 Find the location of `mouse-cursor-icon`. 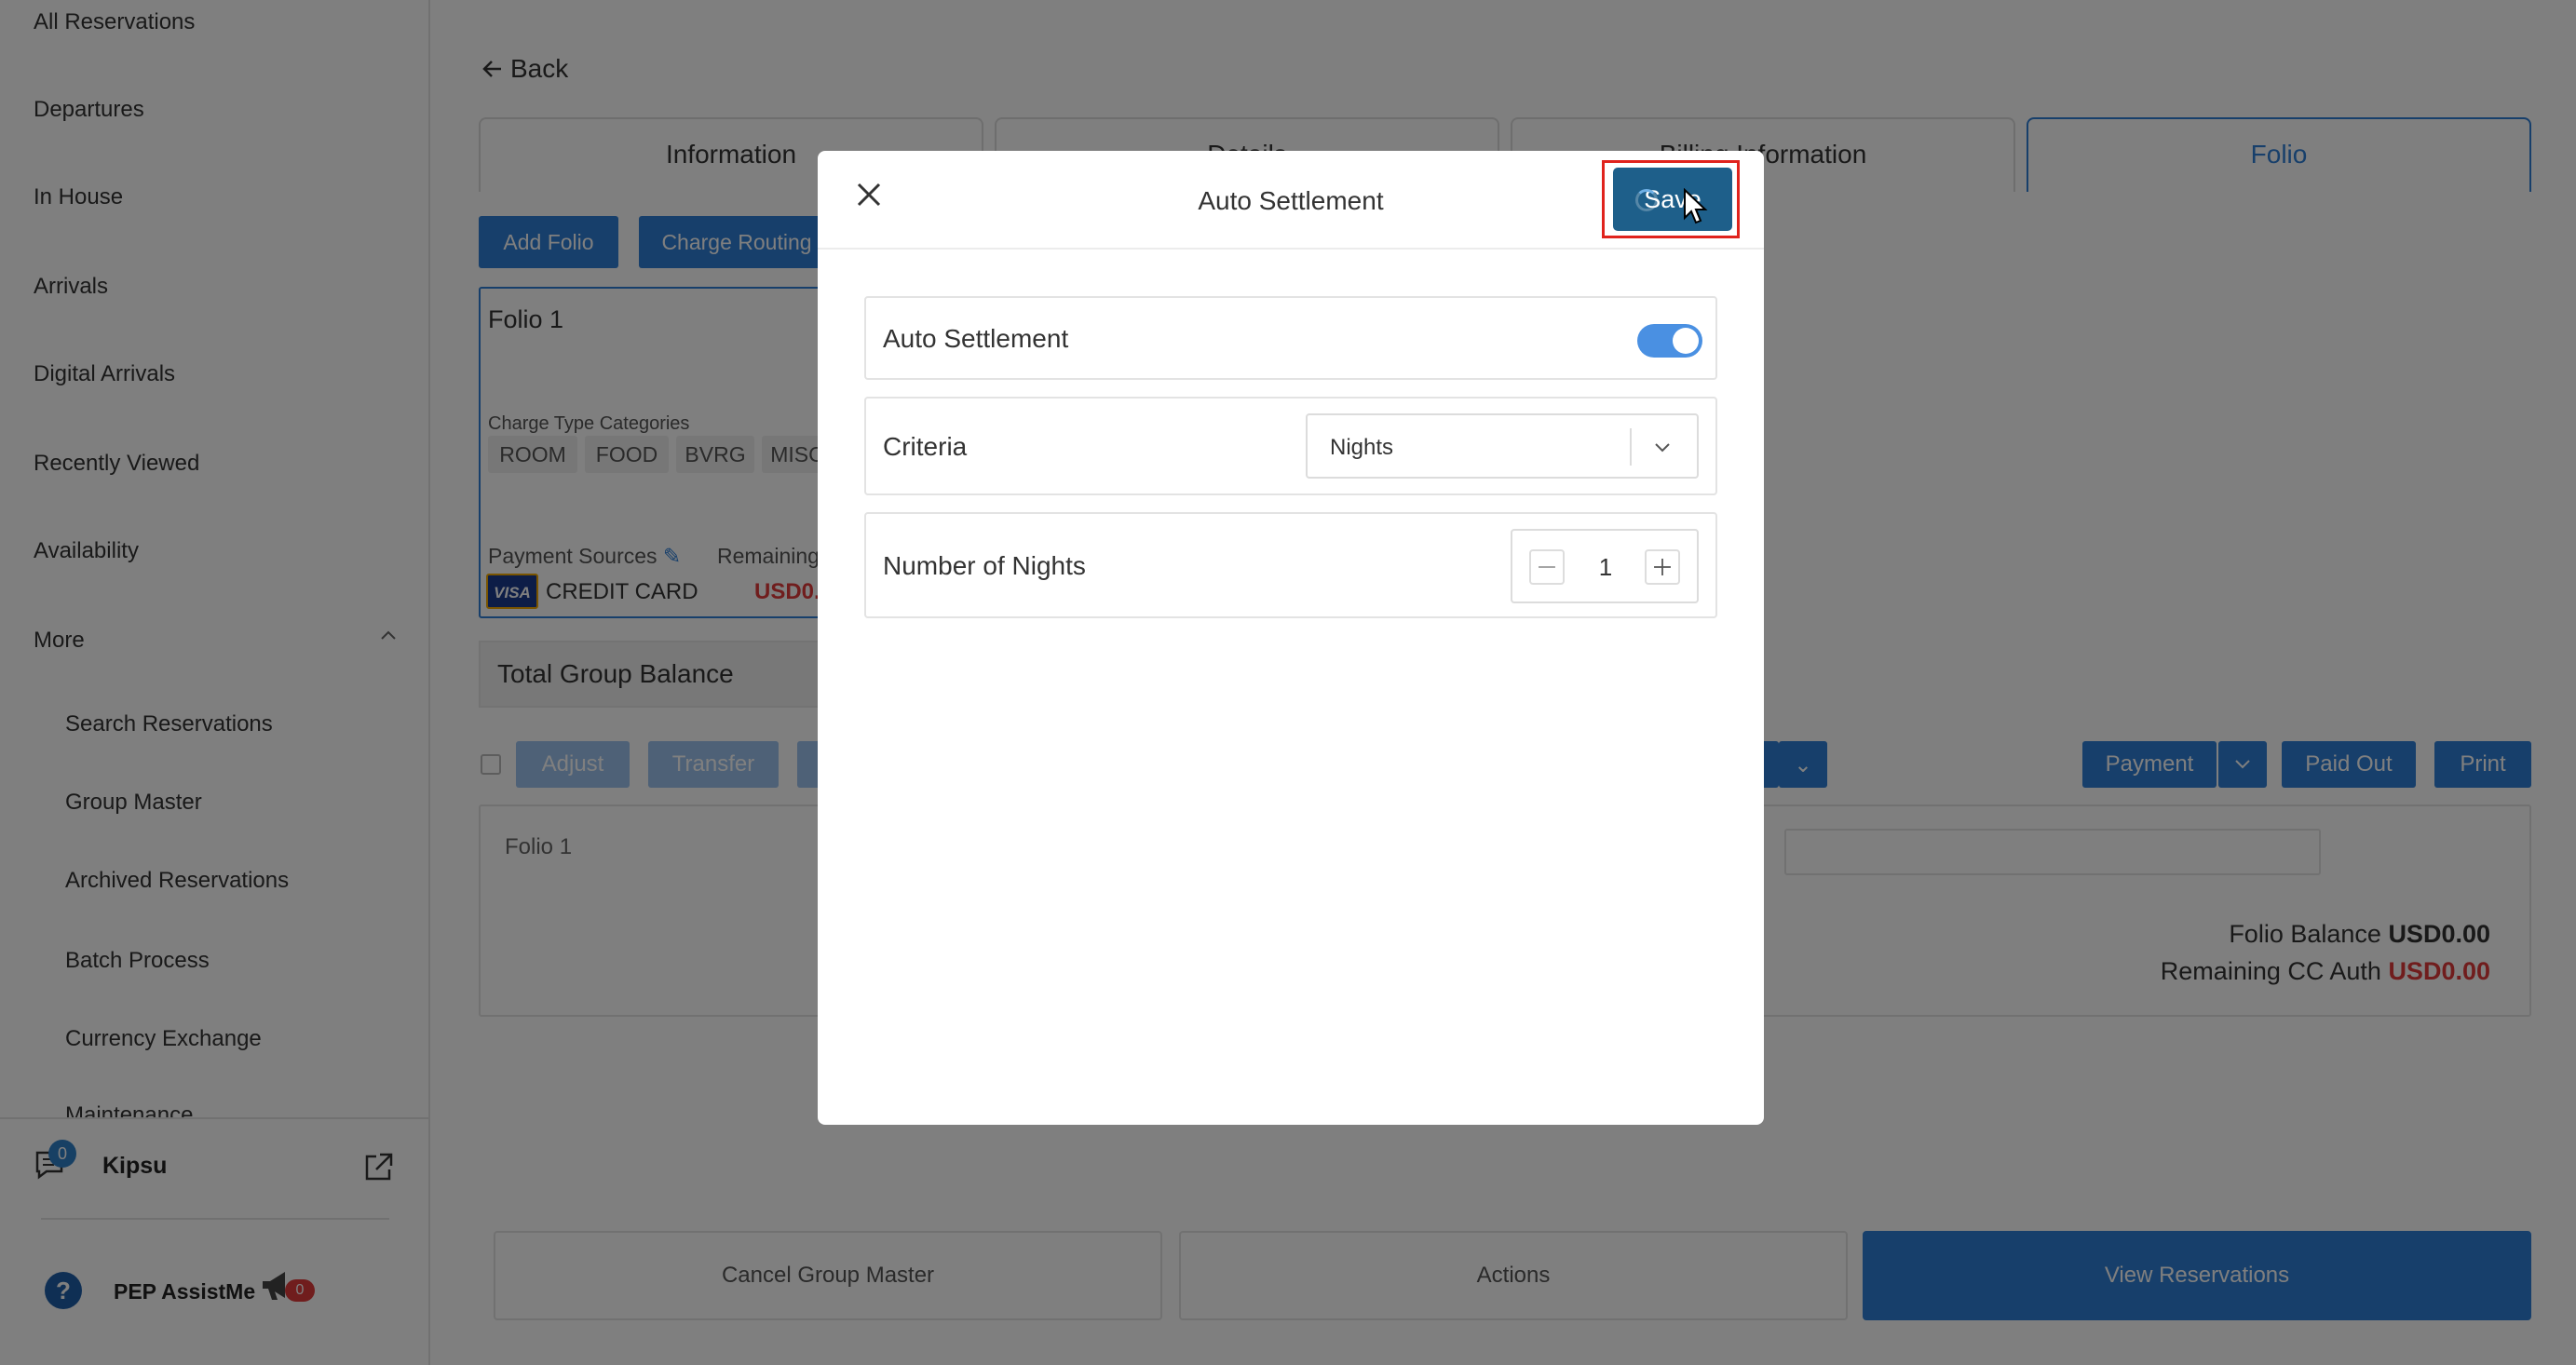

mouse-cursor-icon is located at coordinates (1696, 206).